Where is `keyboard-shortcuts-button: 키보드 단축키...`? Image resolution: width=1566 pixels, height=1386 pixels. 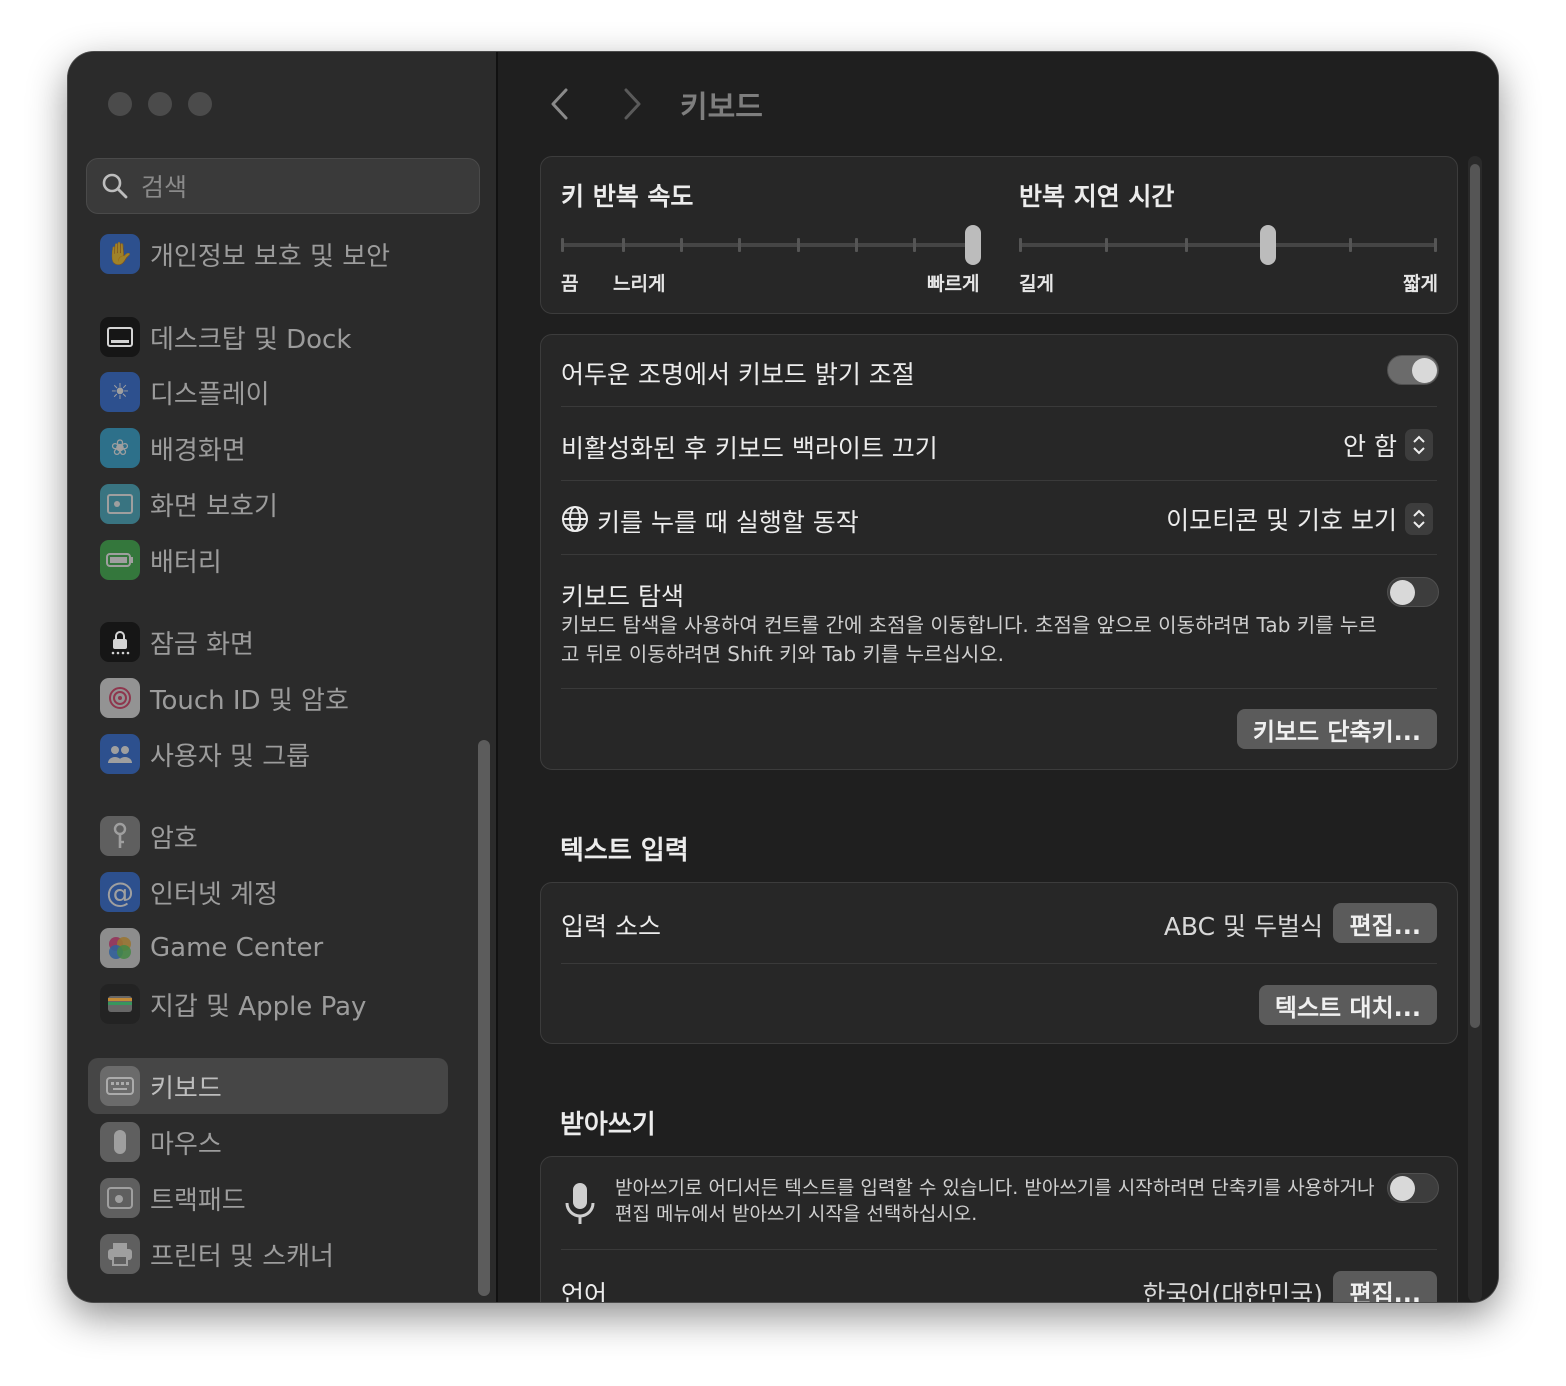 keyboard-shortcuts-button: 키보드 단축키... is located at coordinates (1336, 729).